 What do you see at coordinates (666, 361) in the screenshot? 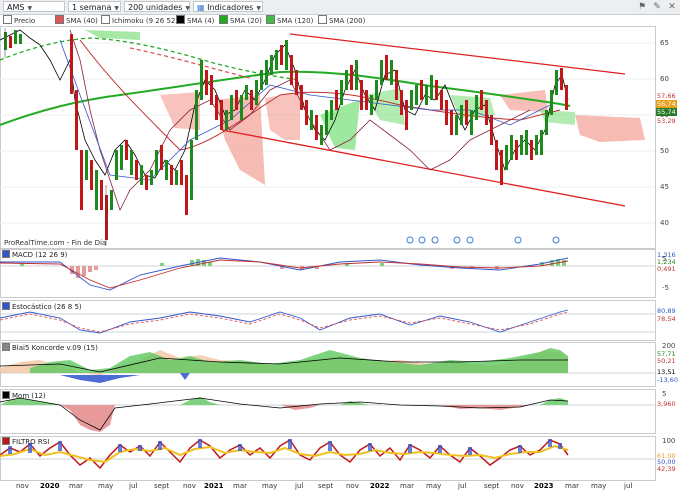
I see `koncorde-tag: 50,21` at bounding box center [666, 361].